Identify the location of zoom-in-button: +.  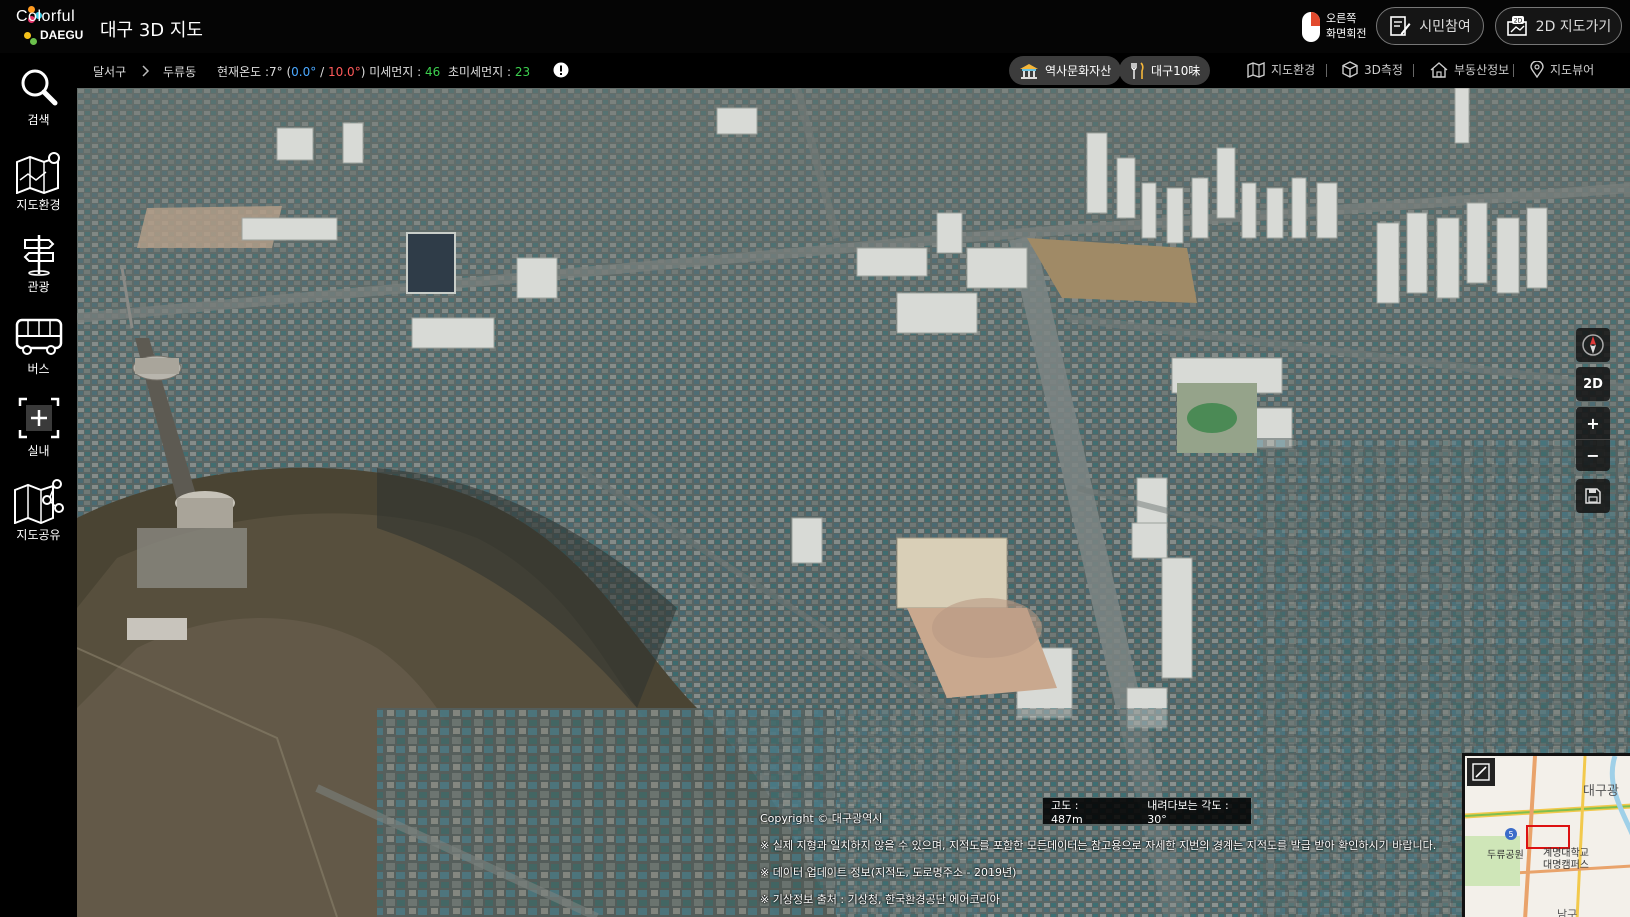
(1592, 423).